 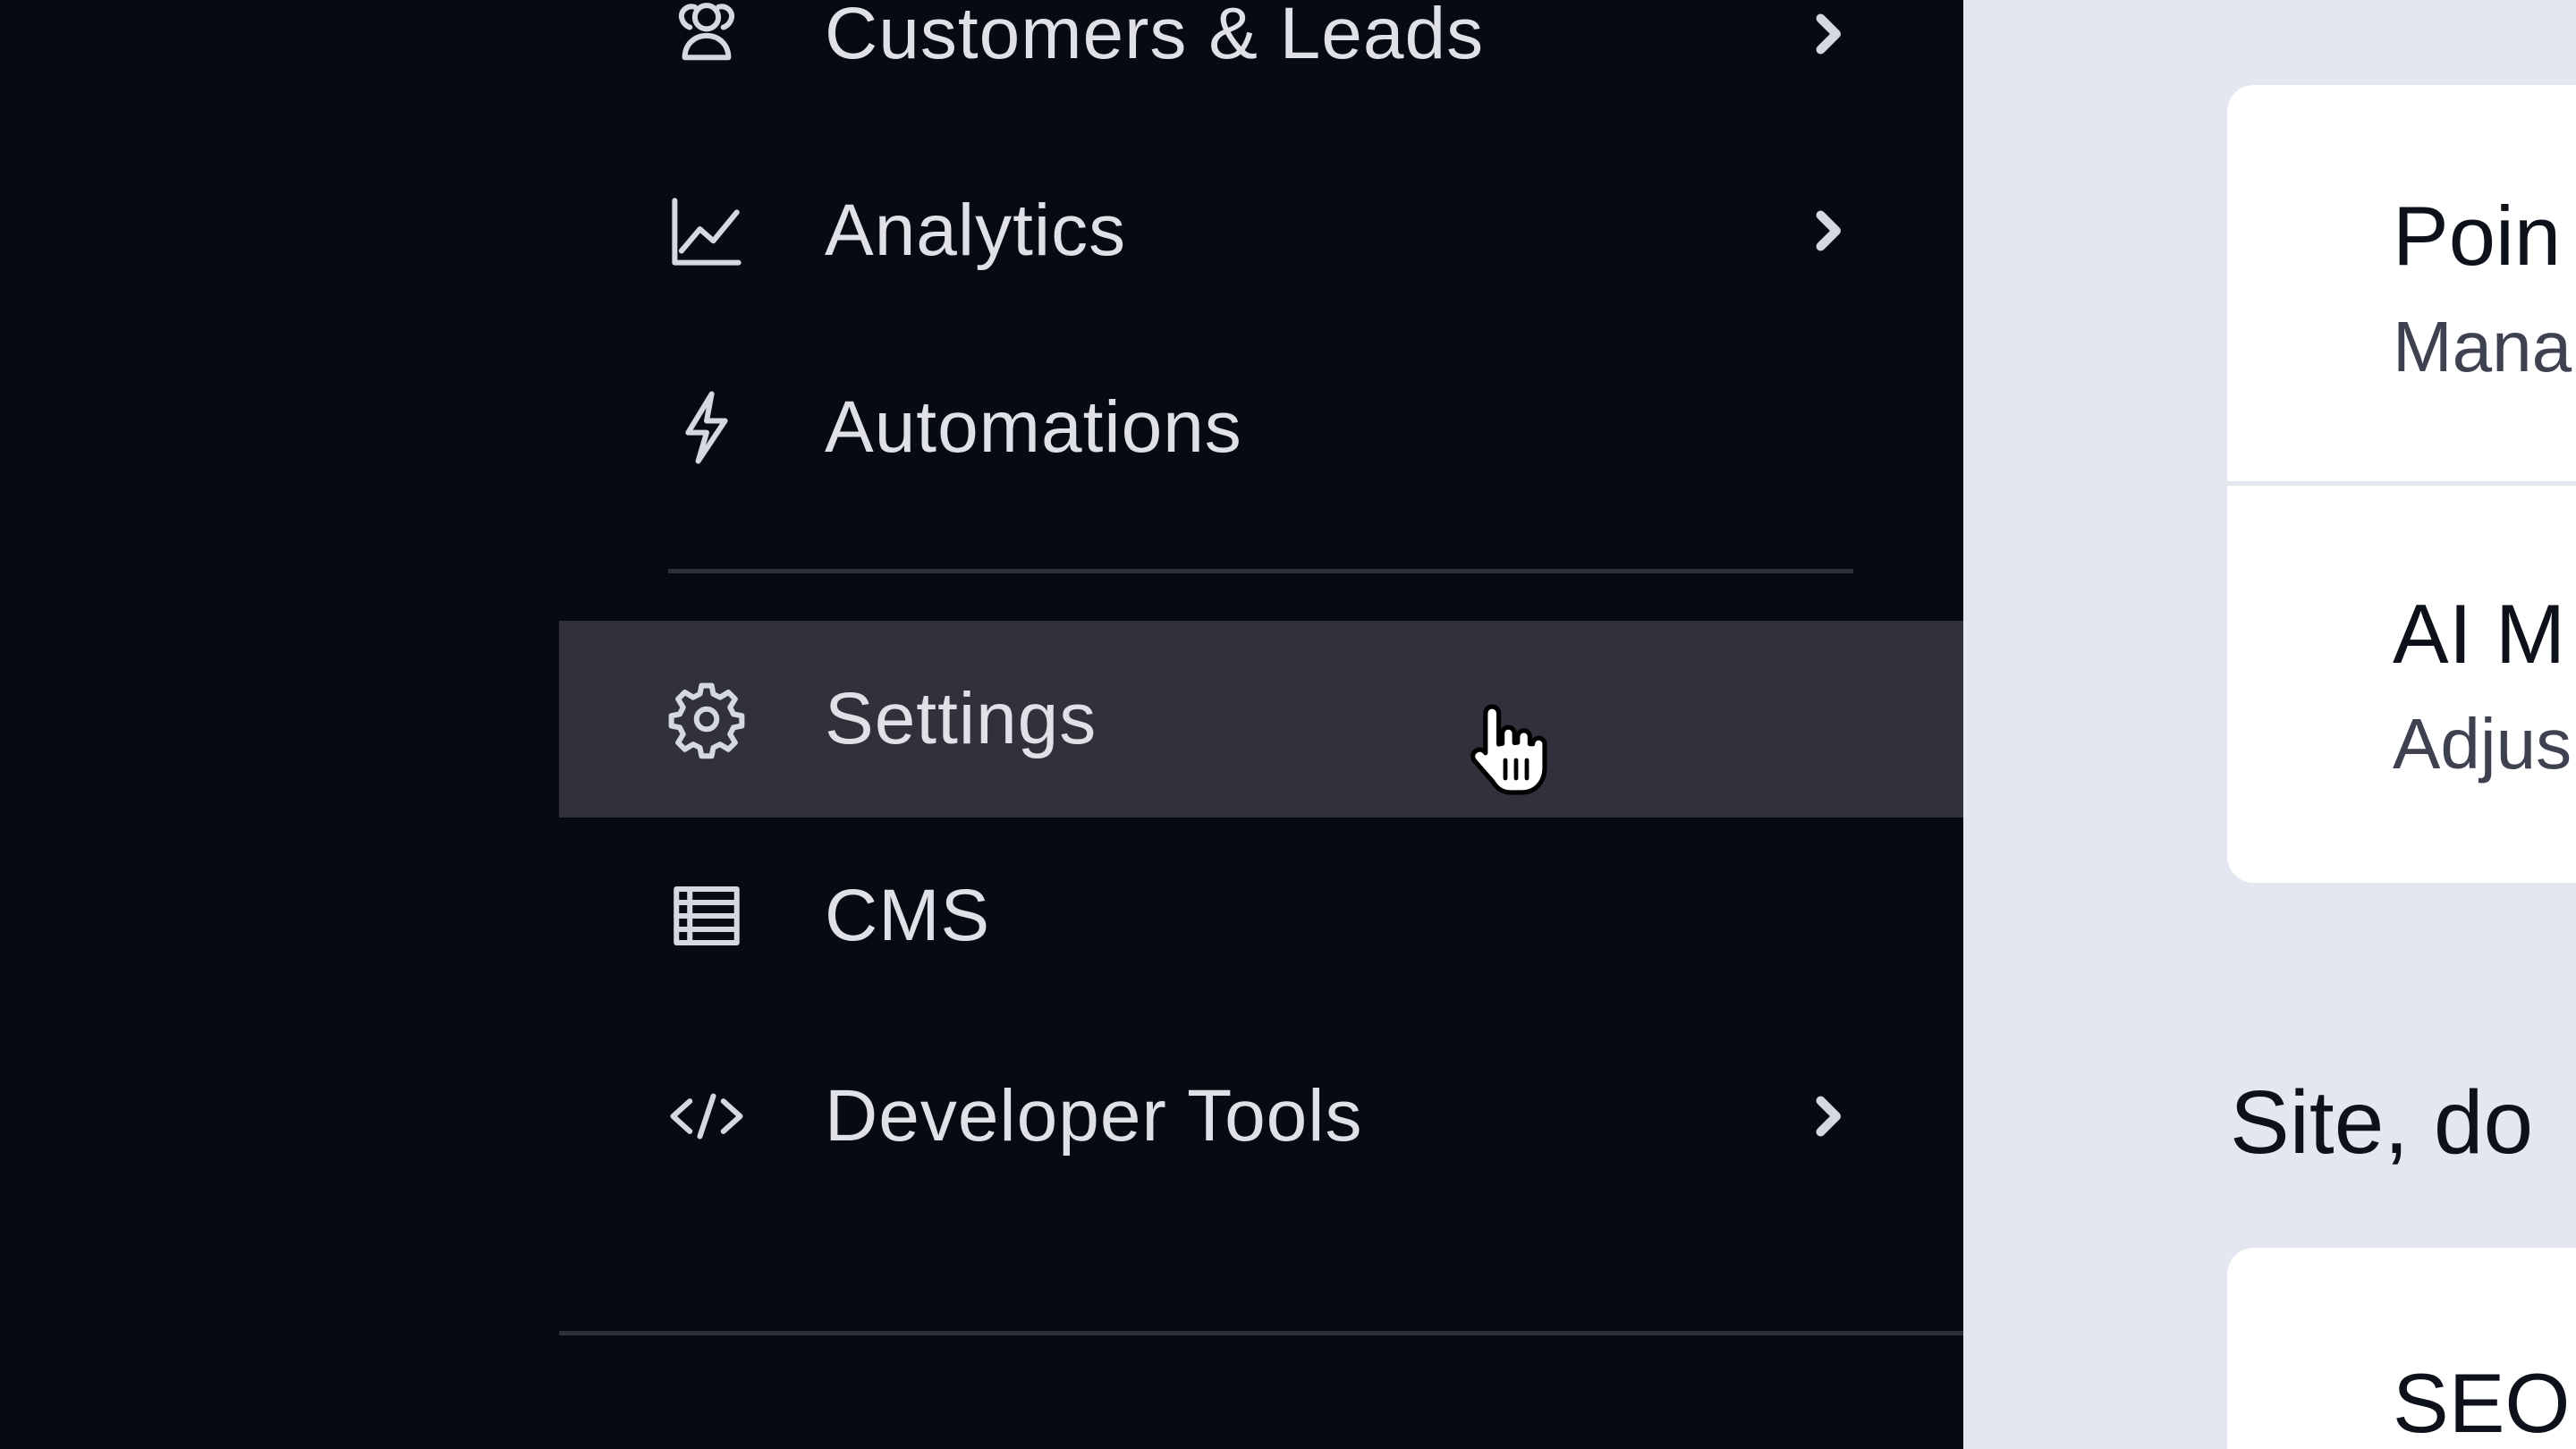 I want to click on settings-card-row: AI M Adjus, so click(x=2401, y=684).